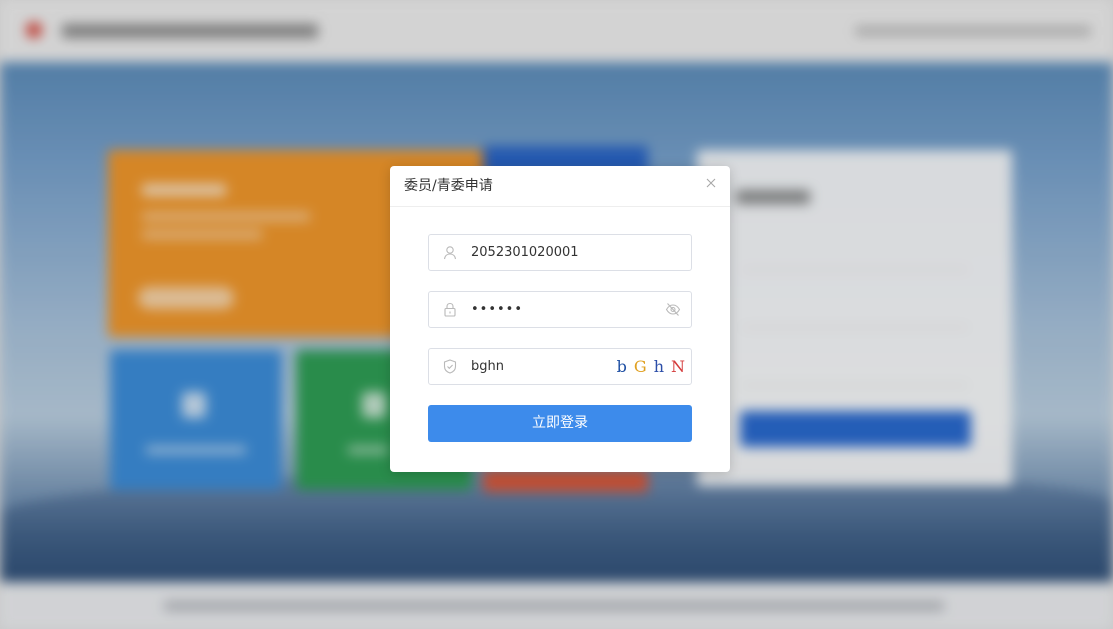 This screenshot has width=1113, height=629. Describe the element at coordinates (678, 366) in the screenshot. I see `captcha-char: N` at that location.